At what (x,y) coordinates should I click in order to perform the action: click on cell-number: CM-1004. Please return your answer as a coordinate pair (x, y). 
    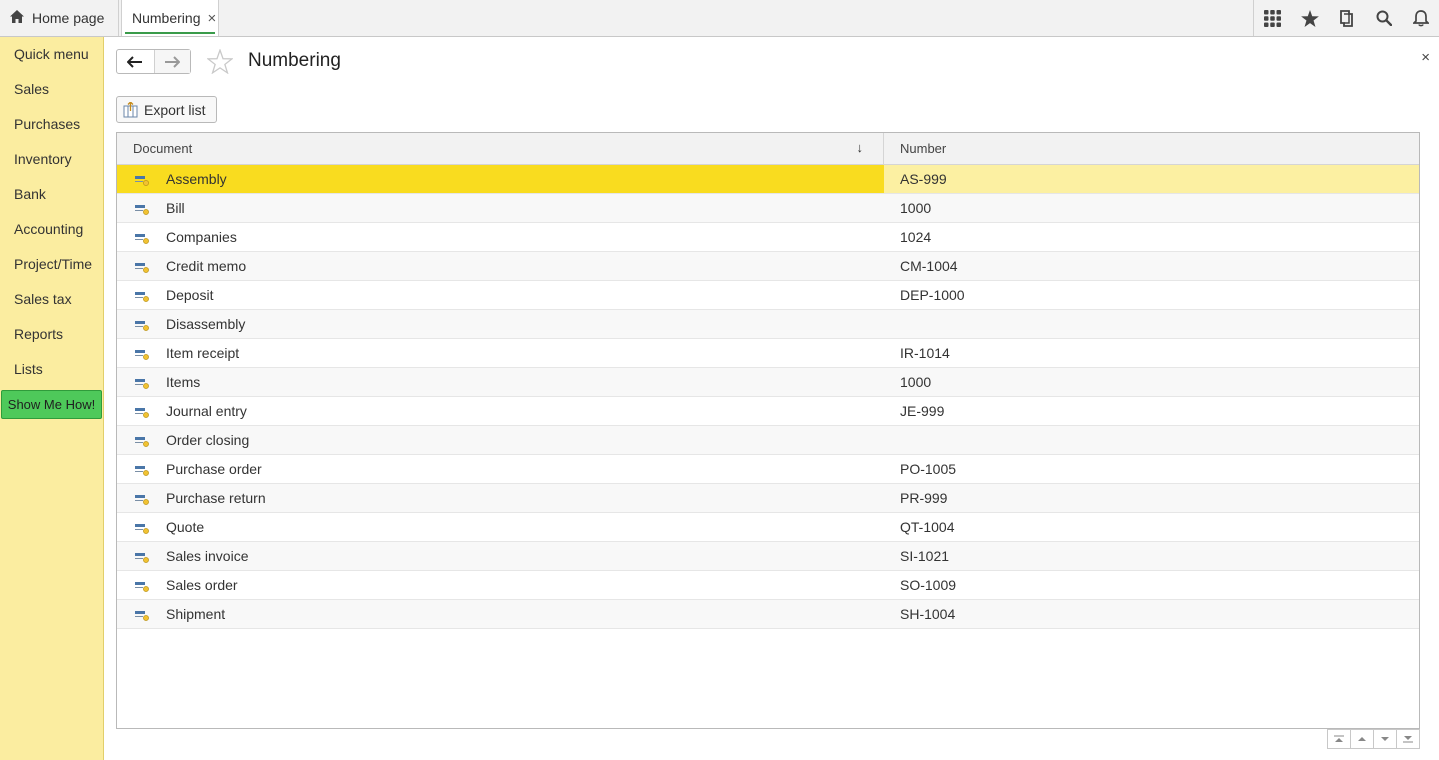
    Looking at the image, I should click on (929, 266).